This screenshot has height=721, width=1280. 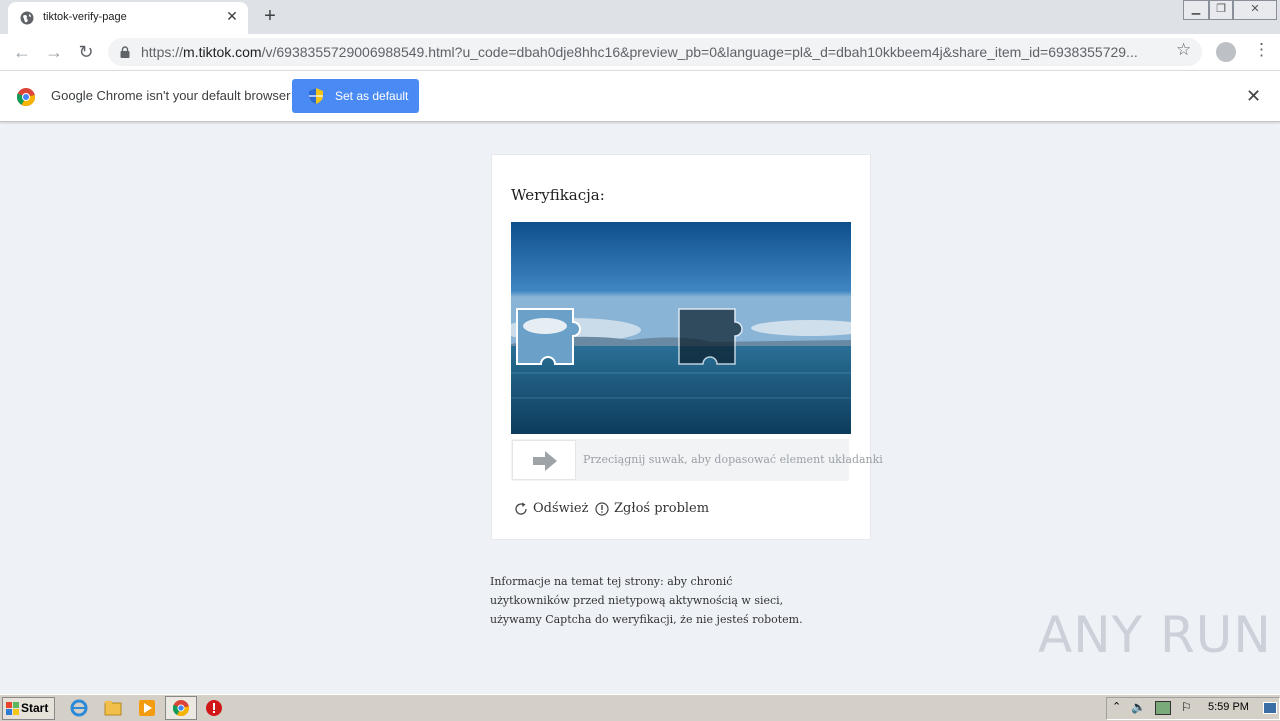 I want to click on chrome-taskbar-icon, so click(x=181, y=708).